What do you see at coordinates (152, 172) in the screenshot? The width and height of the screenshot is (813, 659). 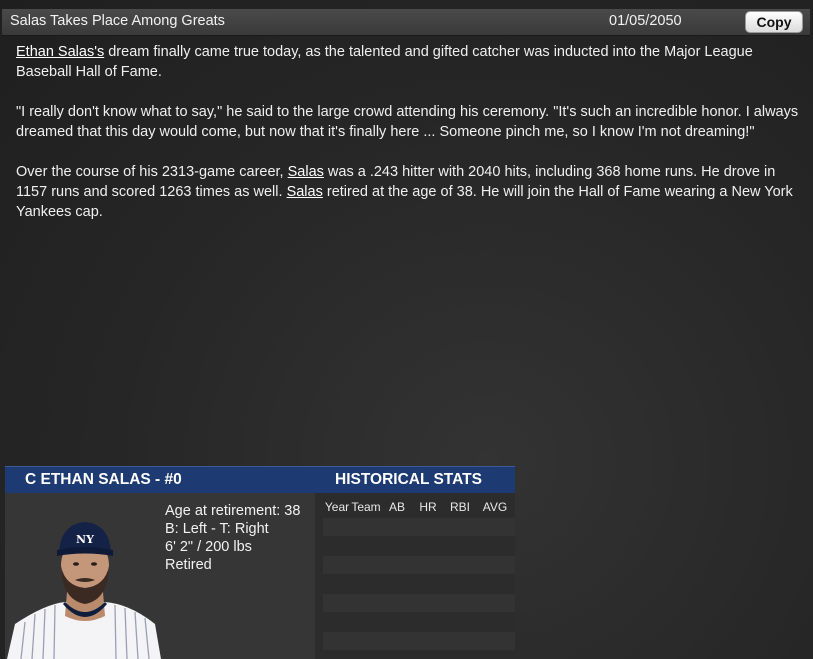 I see `paragraph-text: Over the course of his 2313-game career,` at bounding box center [152, 172].